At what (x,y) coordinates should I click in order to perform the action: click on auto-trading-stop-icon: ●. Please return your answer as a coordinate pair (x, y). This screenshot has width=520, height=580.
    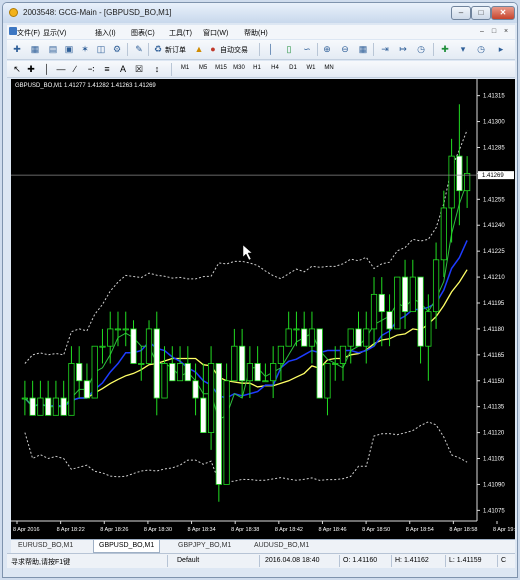
    Looking at the image, I should click on (213, 49).